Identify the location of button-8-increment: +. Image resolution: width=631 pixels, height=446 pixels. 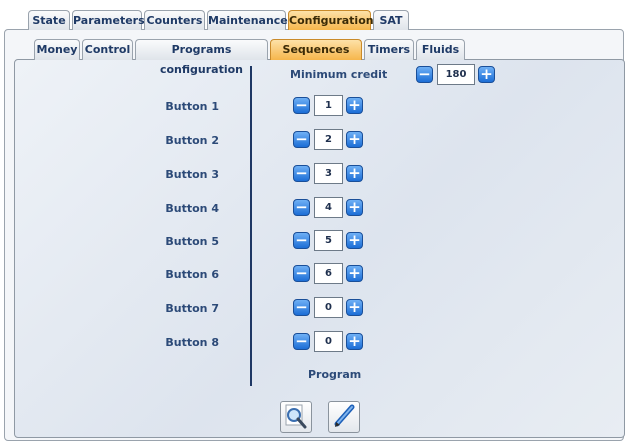
(354, 341).